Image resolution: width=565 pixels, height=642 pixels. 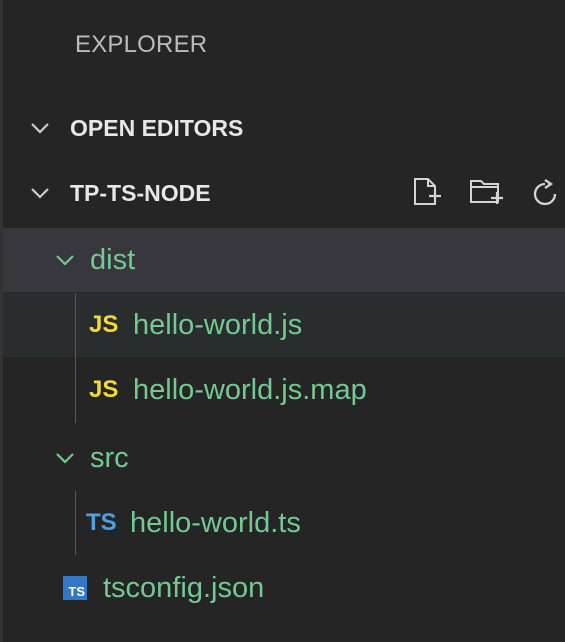 What do you see at coordinates (284, 128) in the screenshot?
I see `open-editors-section: OPEN EDITORS` at bounding box center [284, 128].